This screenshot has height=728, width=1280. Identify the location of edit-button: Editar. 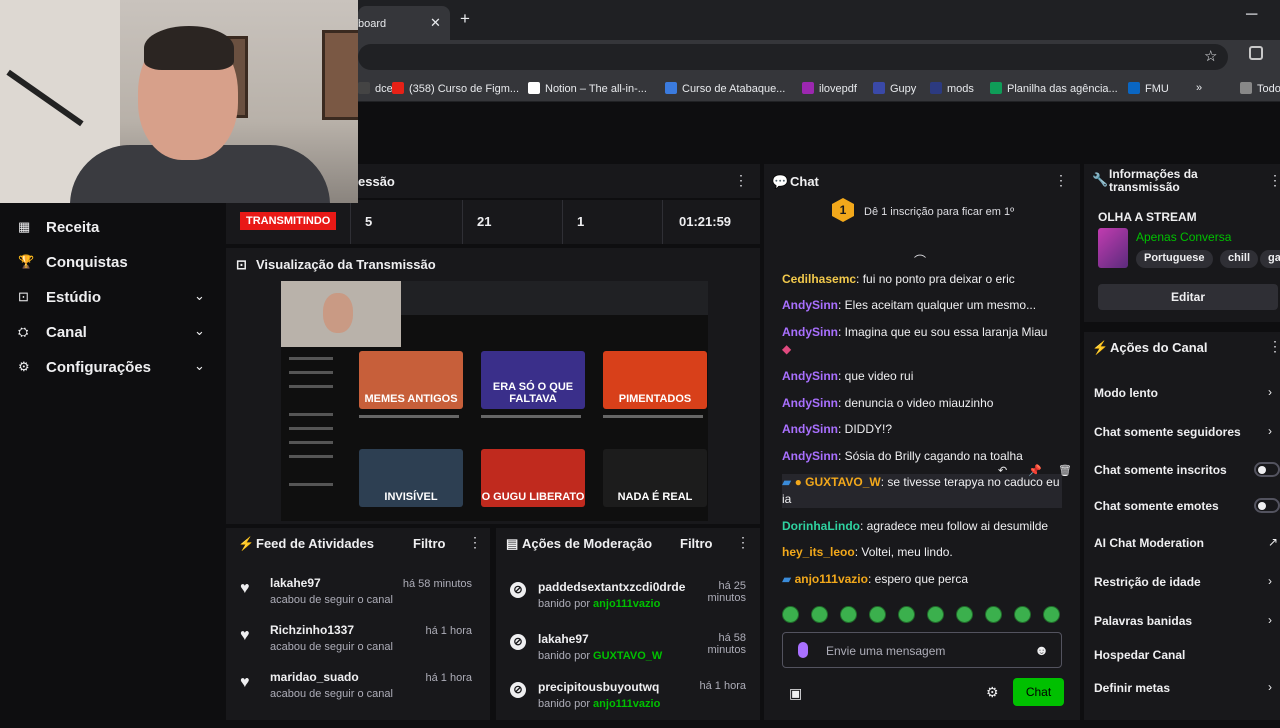
(1188, 297).